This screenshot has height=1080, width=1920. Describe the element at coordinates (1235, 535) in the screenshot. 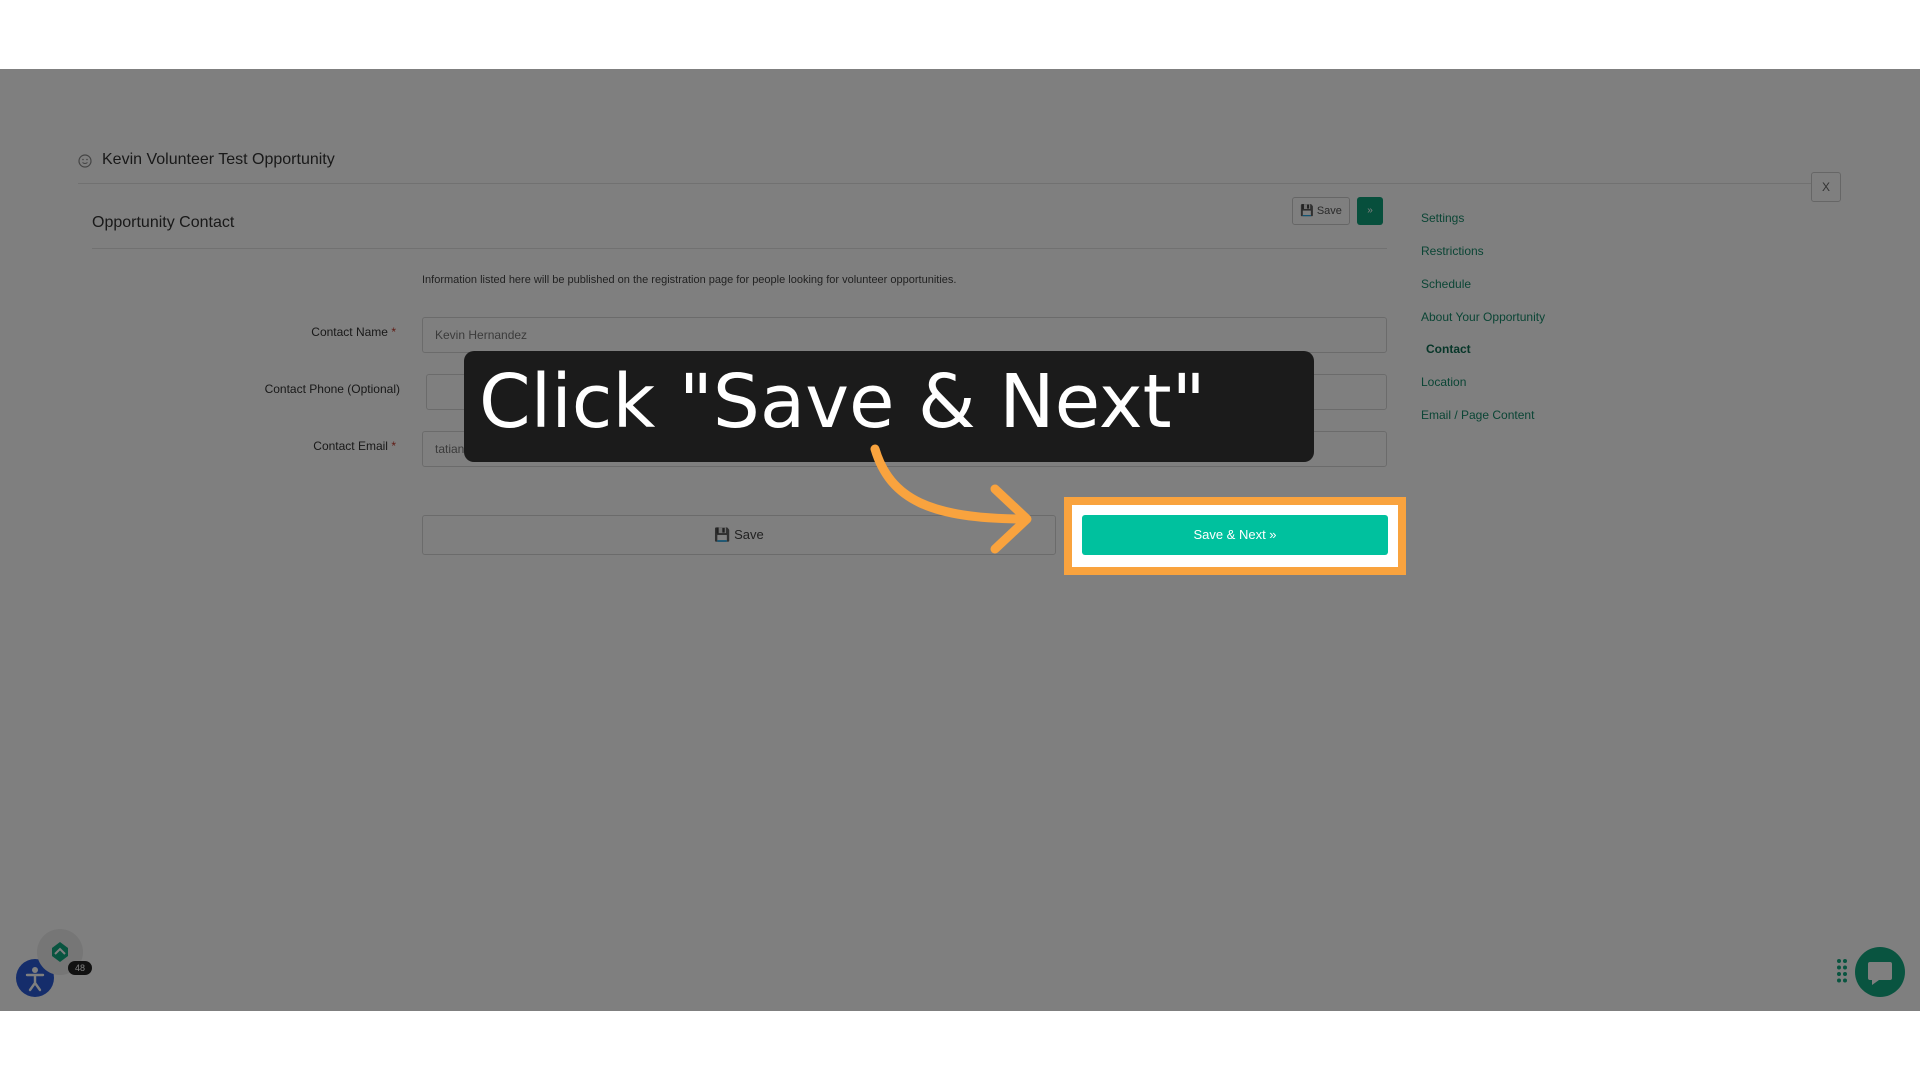

I see `save-next-button: Save & Next »` at that location.